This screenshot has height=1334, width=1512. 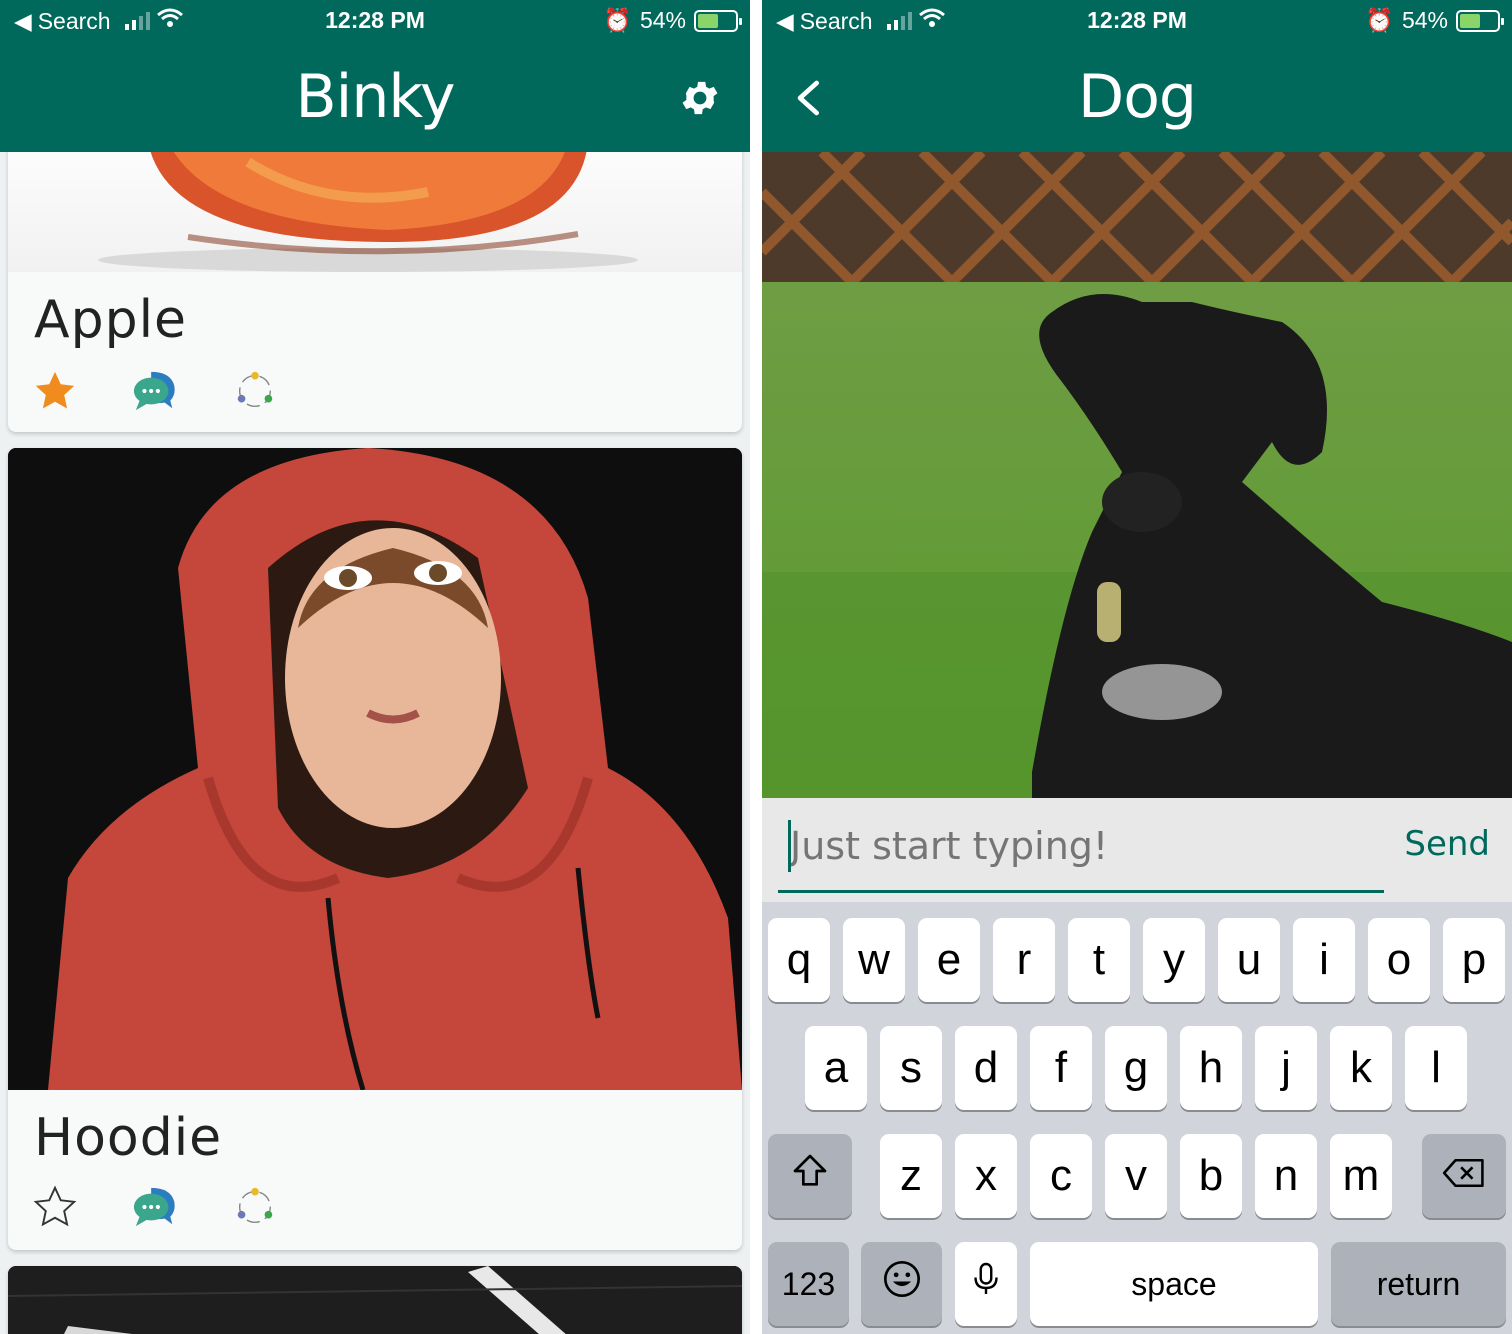 I want to click on input-underline, so click(x=1081, y=891).